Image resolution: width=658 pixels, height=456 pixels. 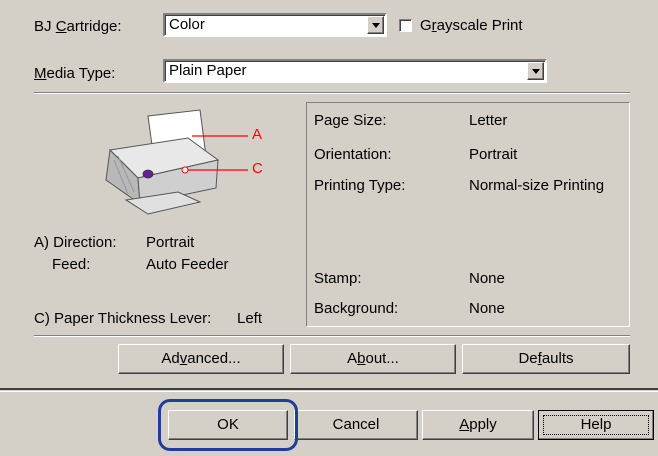 What do you see at coordinates (493, 154) in the screenshot?
I see `orientation-value: Portrait` at bounding box center [493, 154].